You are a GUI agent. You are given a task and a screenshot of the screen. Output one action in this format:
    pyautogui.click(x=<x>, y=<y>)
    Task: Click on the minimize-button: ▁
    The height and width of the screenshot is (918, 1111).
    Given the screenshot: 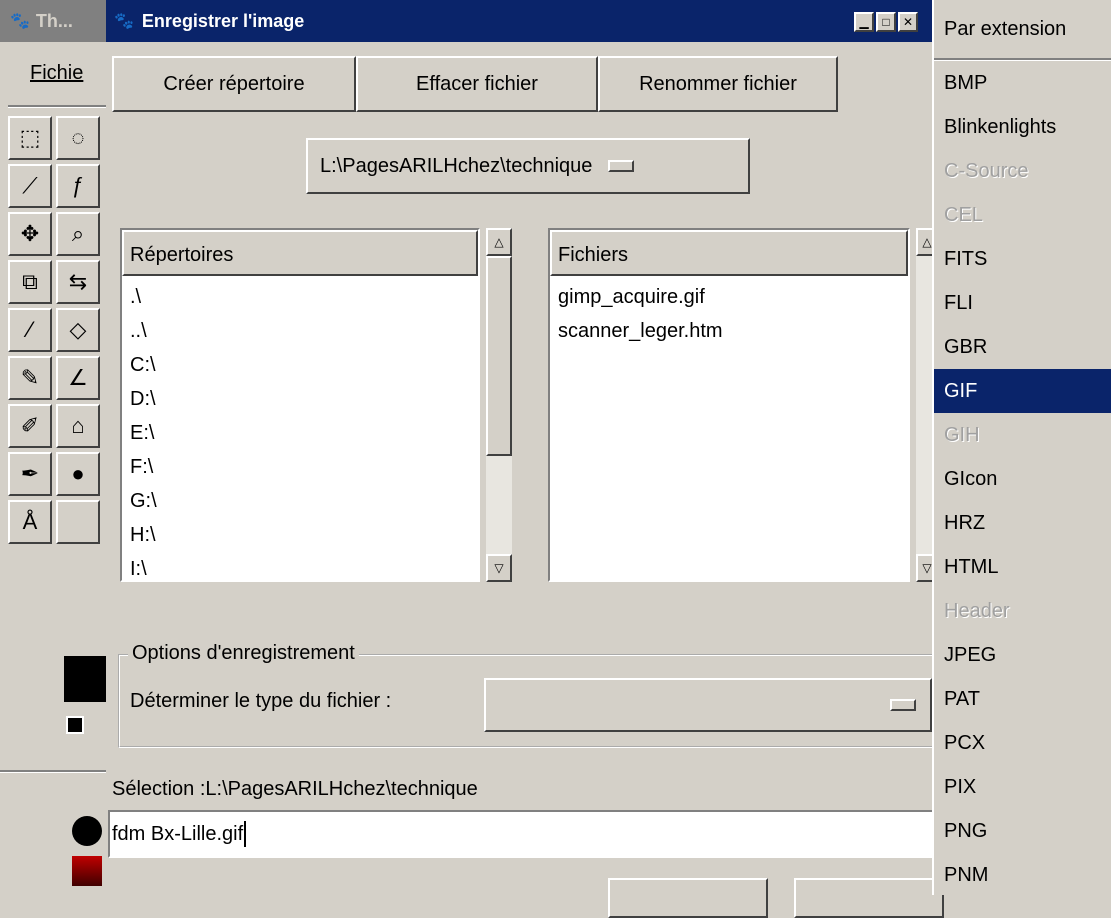 What is the action you would take?
    pyautogui.click(x=864, y=22)
    